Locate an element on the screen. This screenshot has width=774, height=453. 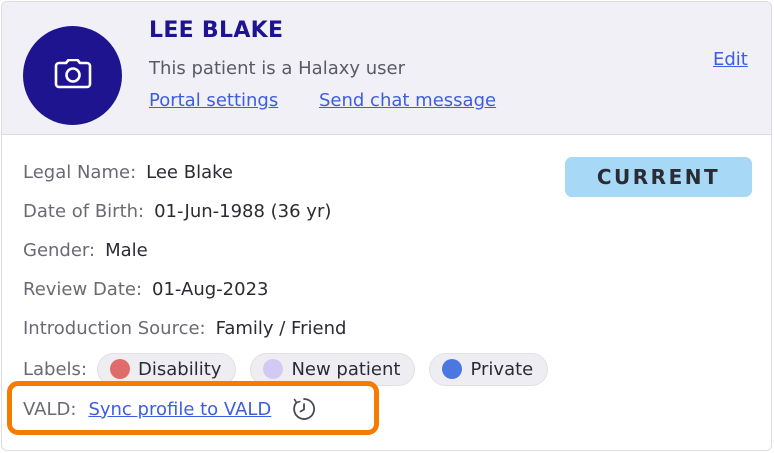
introduction-source-row: Introduction Source: Family / Friend is located at coordinates (184, 328).